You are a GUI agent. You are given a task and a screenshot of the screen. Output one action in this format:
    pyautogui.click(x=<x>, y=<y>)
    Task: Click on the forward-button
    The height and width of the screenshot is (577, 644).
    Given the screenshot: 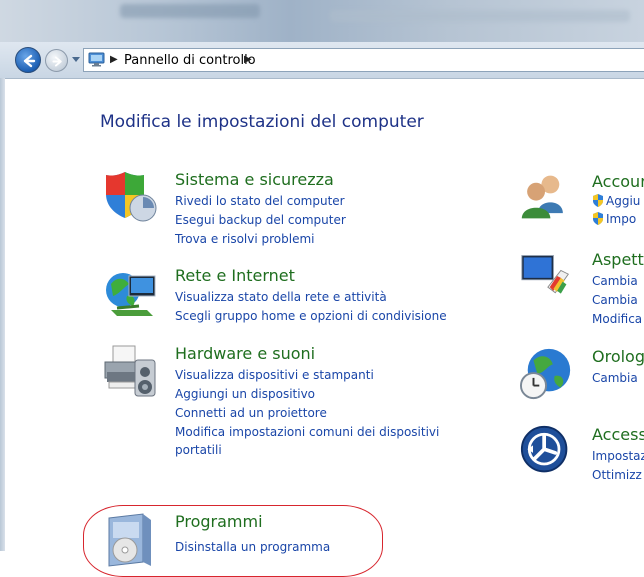 What is the action you would take?
    pyautogui.click(x=56, y=60)
    